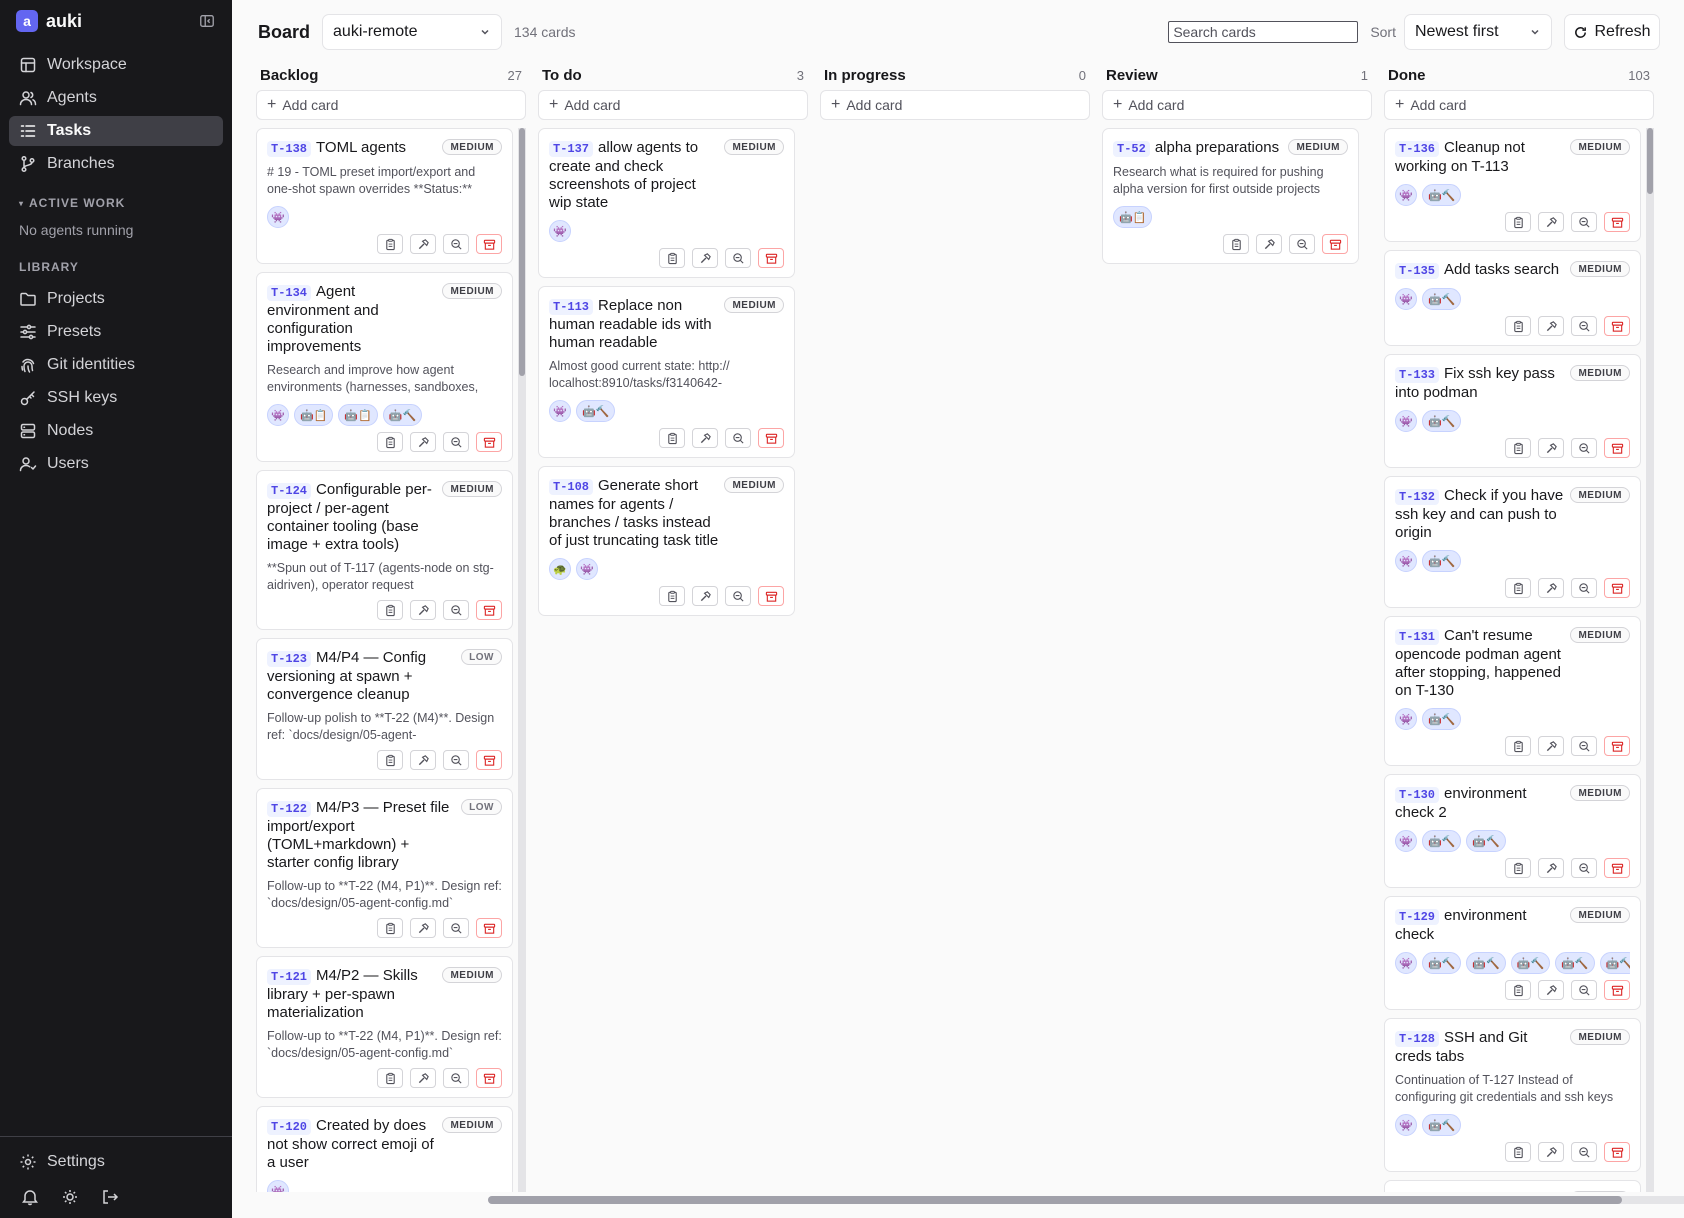 The image size is (1684, 1218). I want to click on sidebar-collapse-icon, so click(207, 21).